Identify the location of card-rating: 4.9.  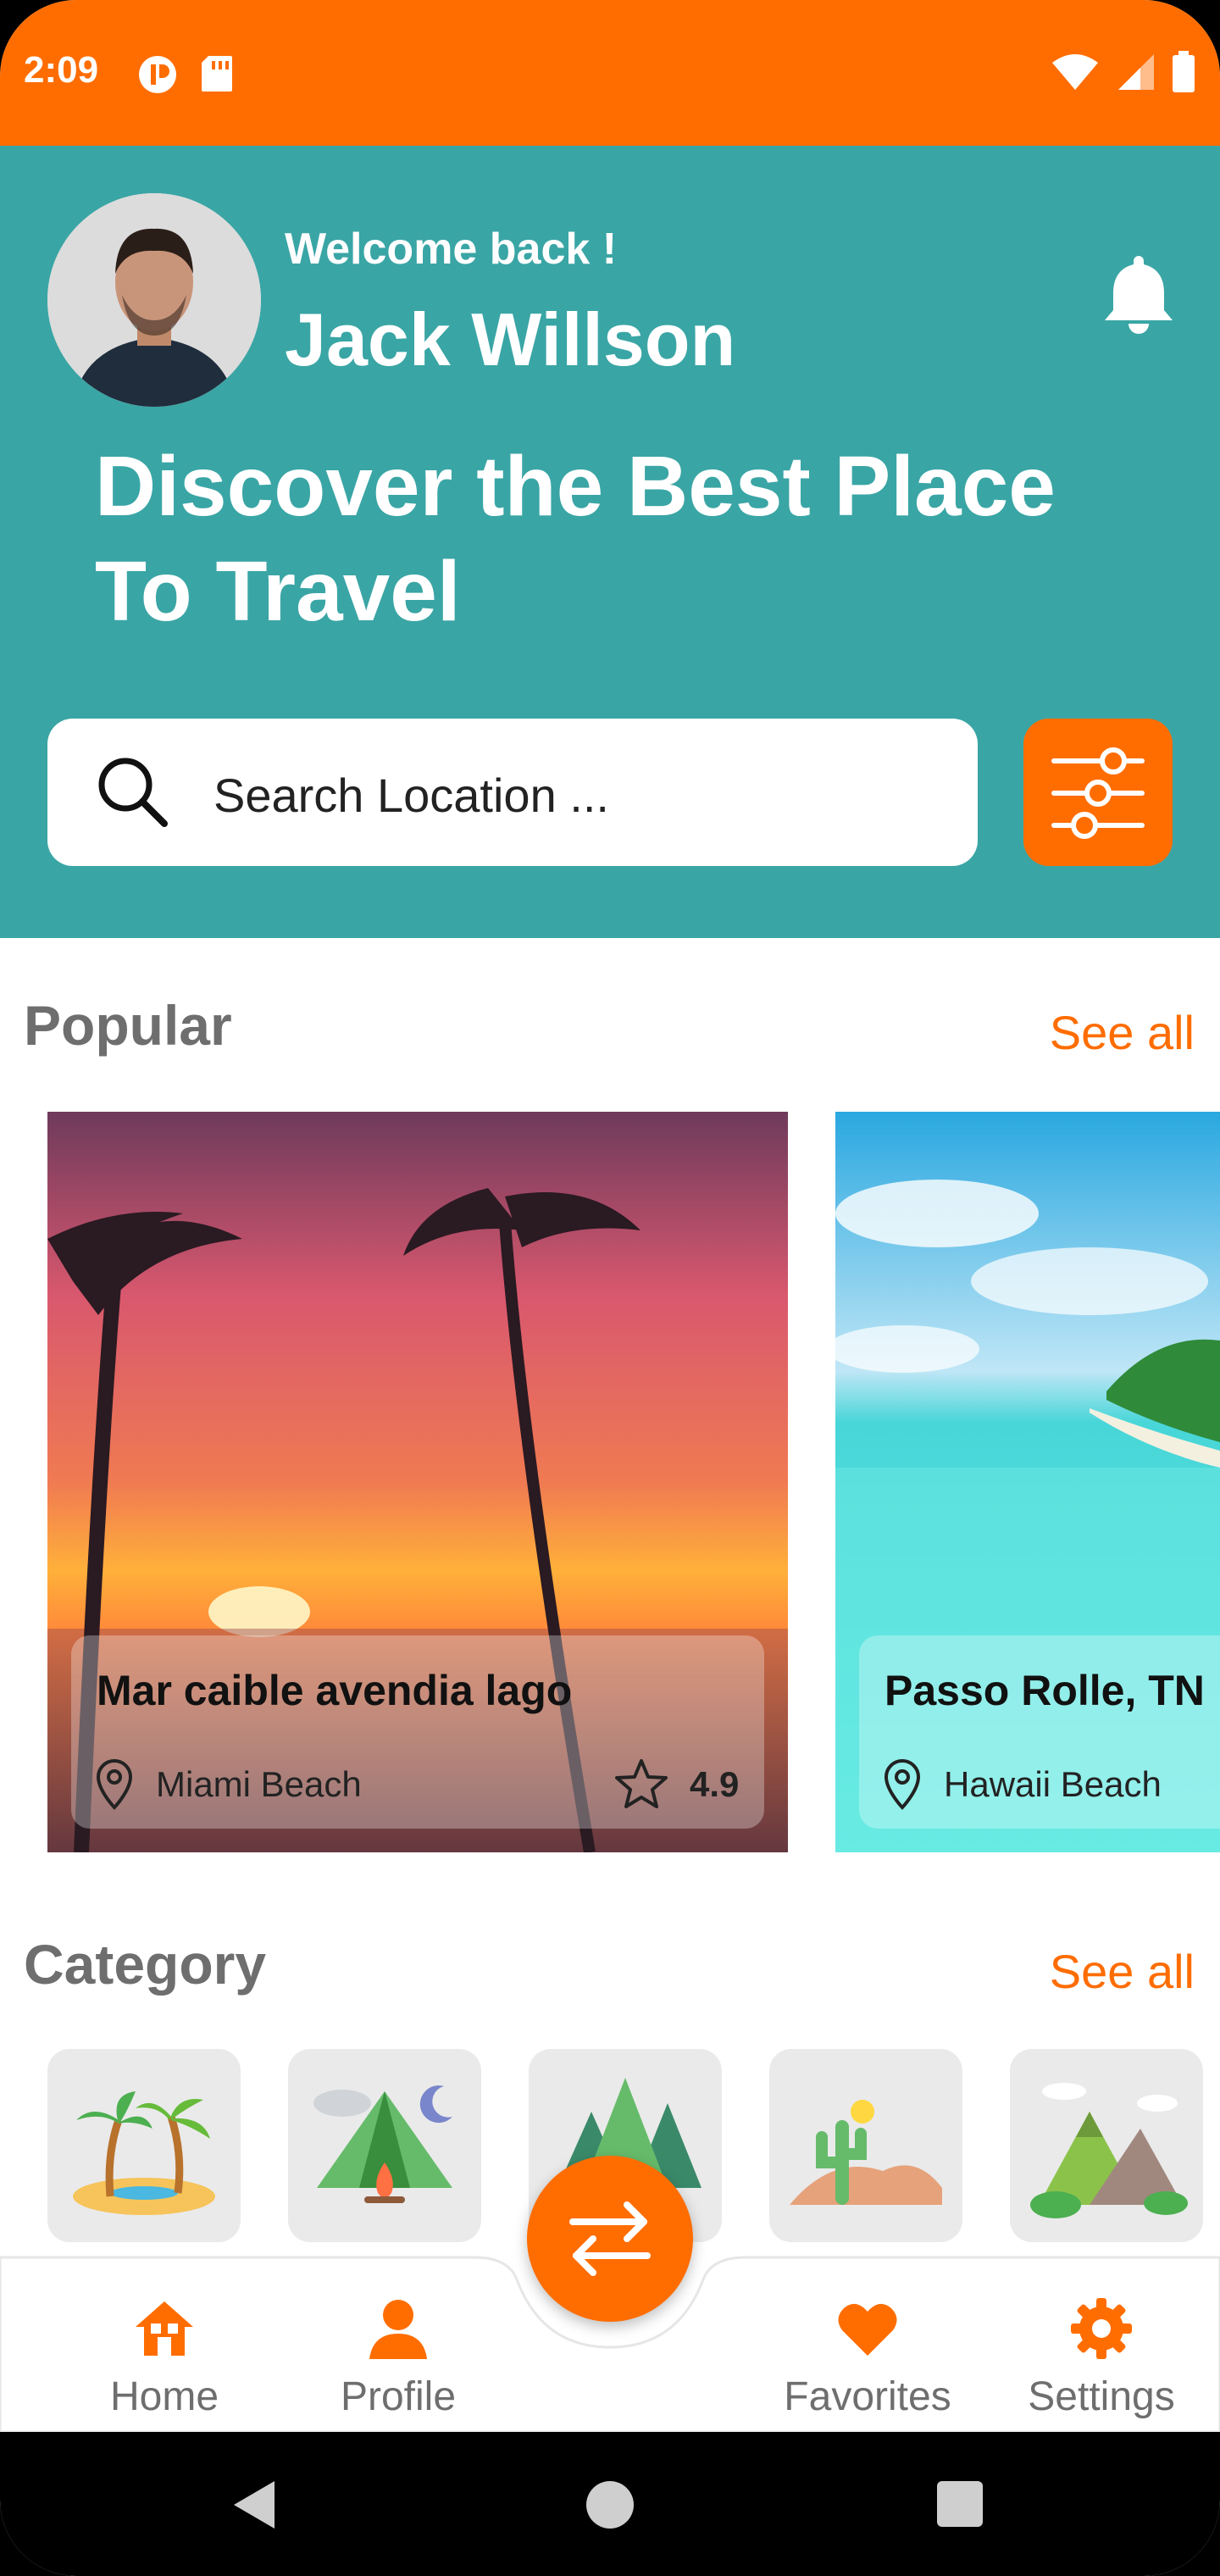
(715, 1784).